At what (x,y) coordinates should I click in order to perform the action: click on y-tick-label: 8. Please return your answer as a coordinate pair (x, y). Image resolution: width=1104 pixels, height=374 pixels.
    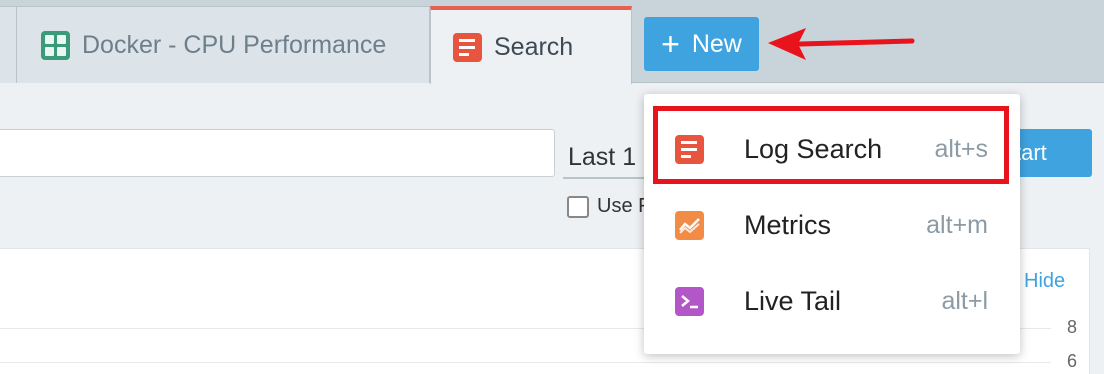
    Looking at the image, I should click on (1071, 327).